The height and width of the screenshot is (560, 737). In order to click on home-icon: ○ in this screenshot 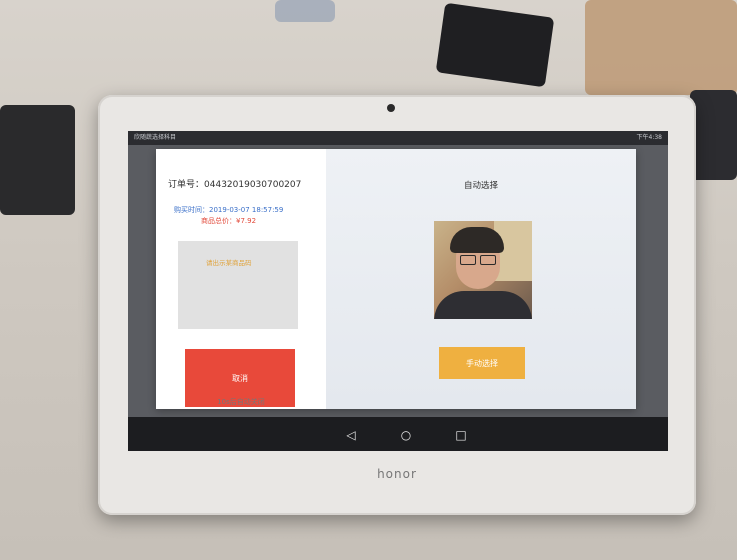, I will do `click(406, 435)`.